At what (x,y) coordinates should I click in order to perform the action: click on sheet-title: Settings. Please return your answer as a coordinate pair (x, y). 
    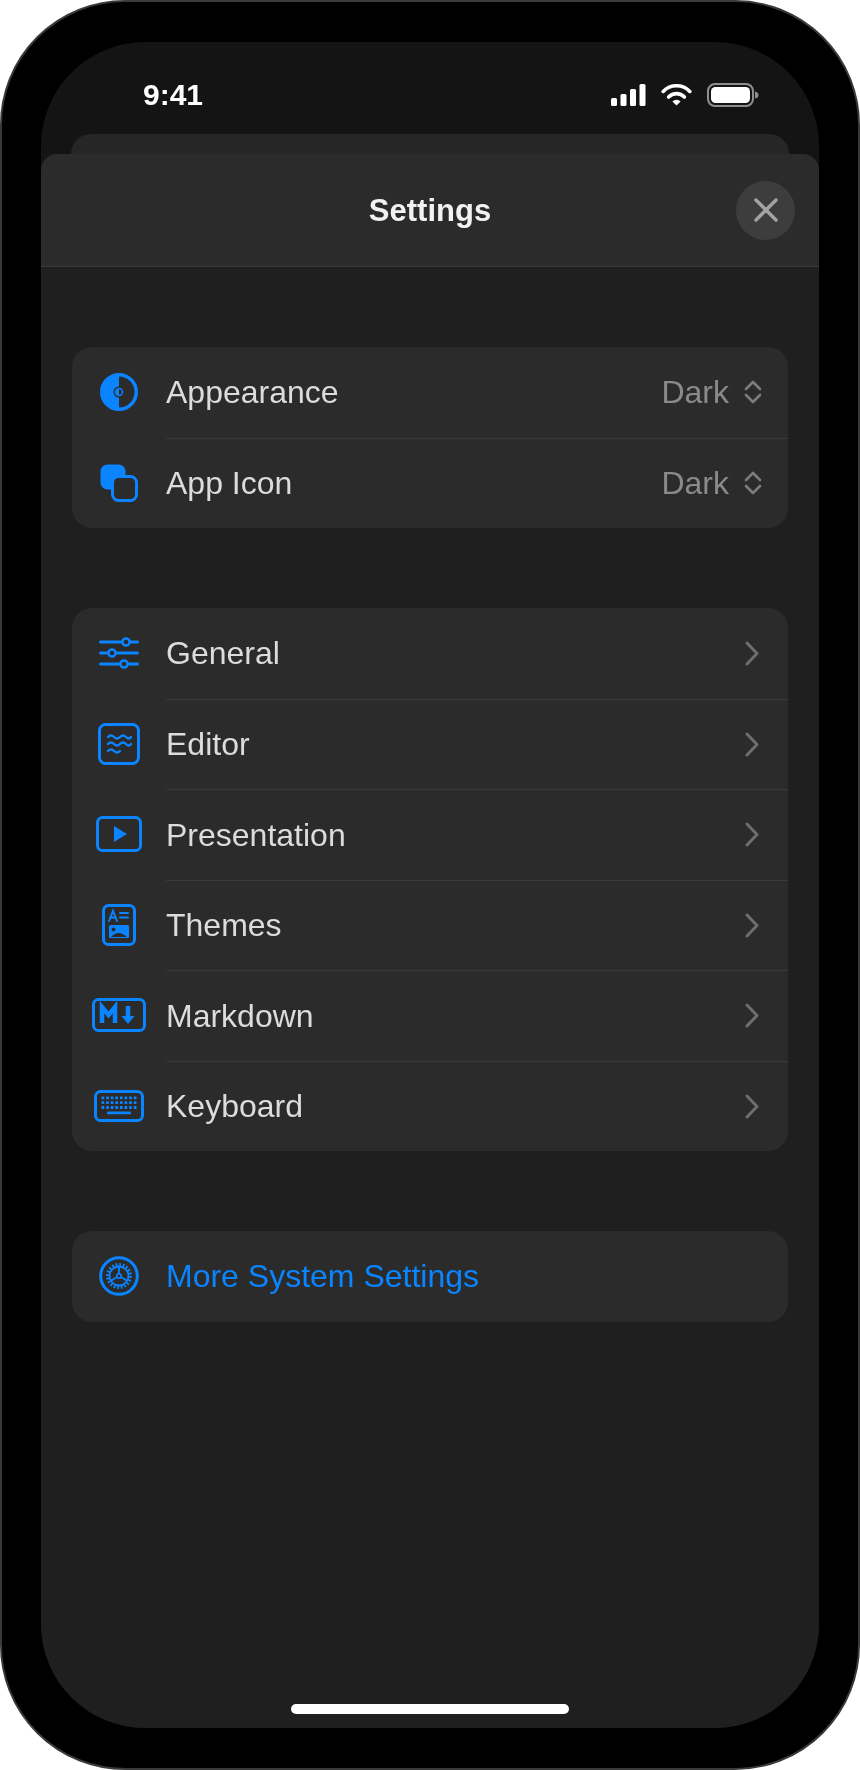
    Looking at the image, I should click on (430, 210).